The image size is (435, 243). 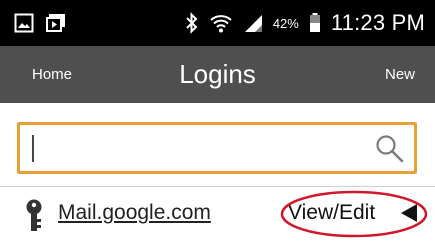 I want to click on battery-icon, so click(x=314, y=22).